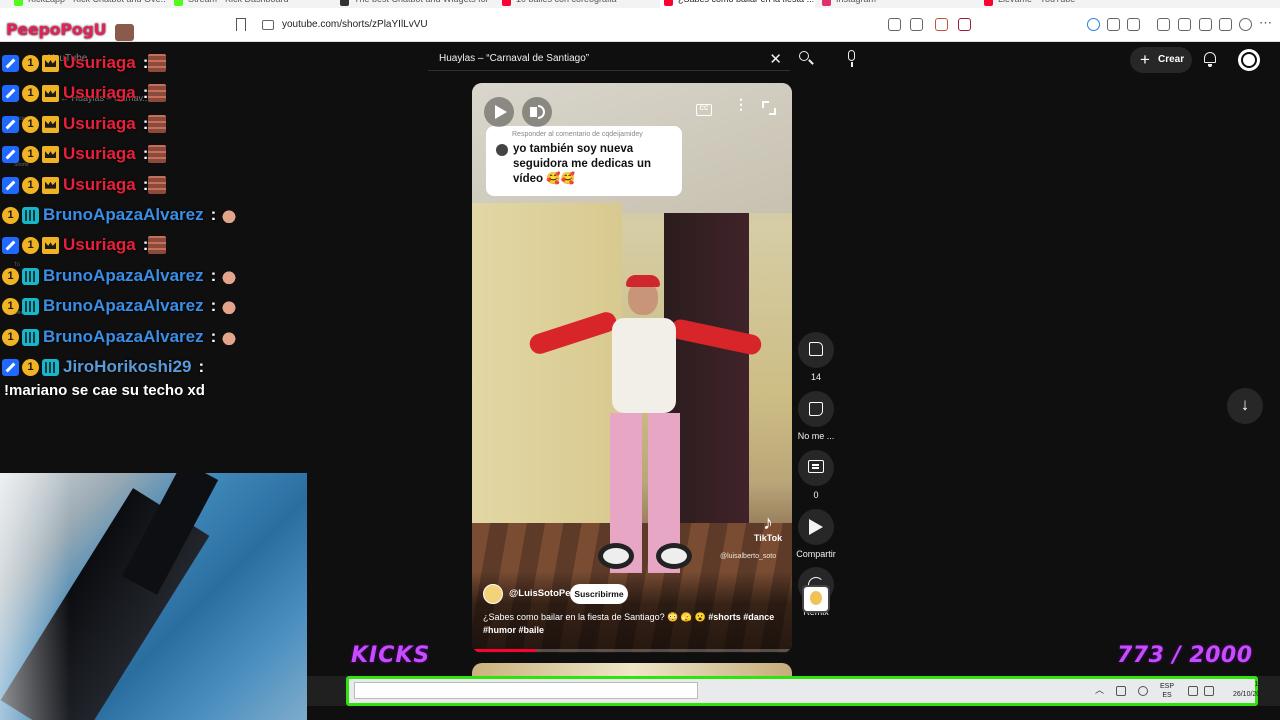  Describe the element at coordinates (540, 593) in the screenshot. I see `channel-name: @LuisSotoPe` at that location.